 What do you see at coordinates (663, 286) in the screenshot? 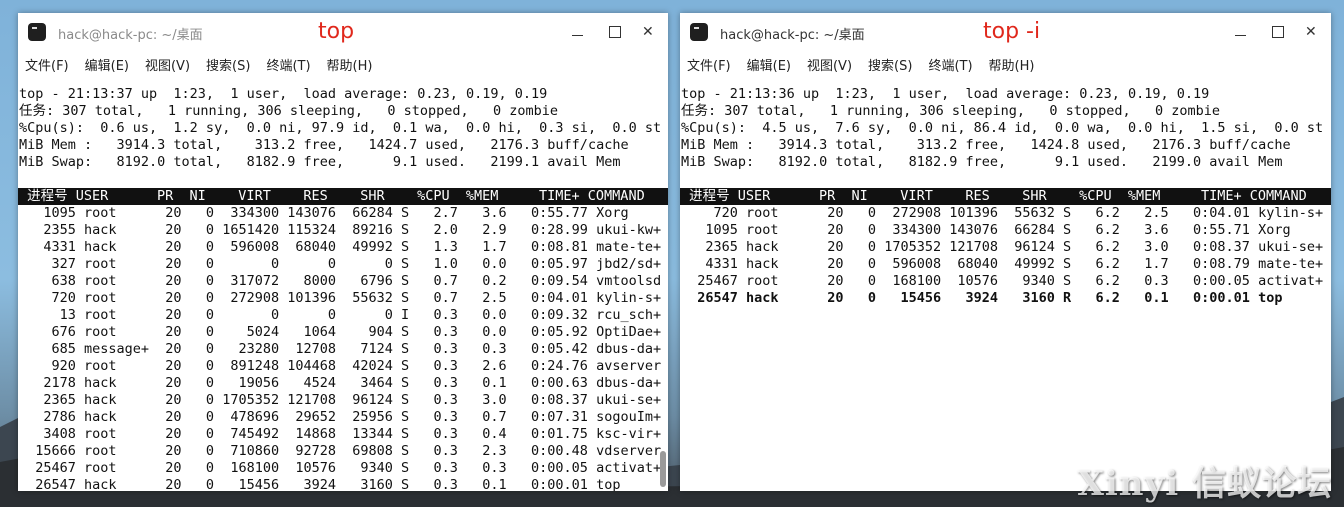
I see `scrollbar` at bounding box center [663, 286].